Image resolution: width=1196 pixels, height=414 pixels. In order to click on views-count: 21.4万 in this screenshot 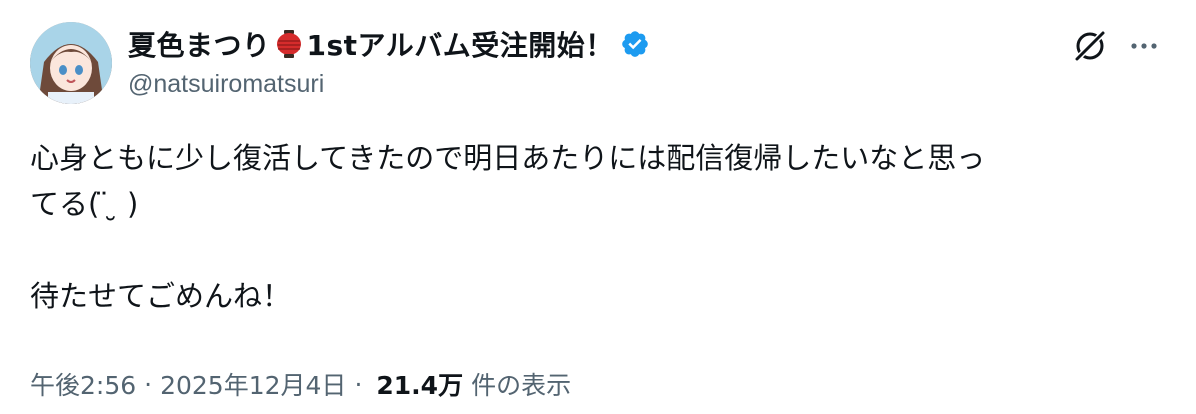, I will do `click(419, 384)`.